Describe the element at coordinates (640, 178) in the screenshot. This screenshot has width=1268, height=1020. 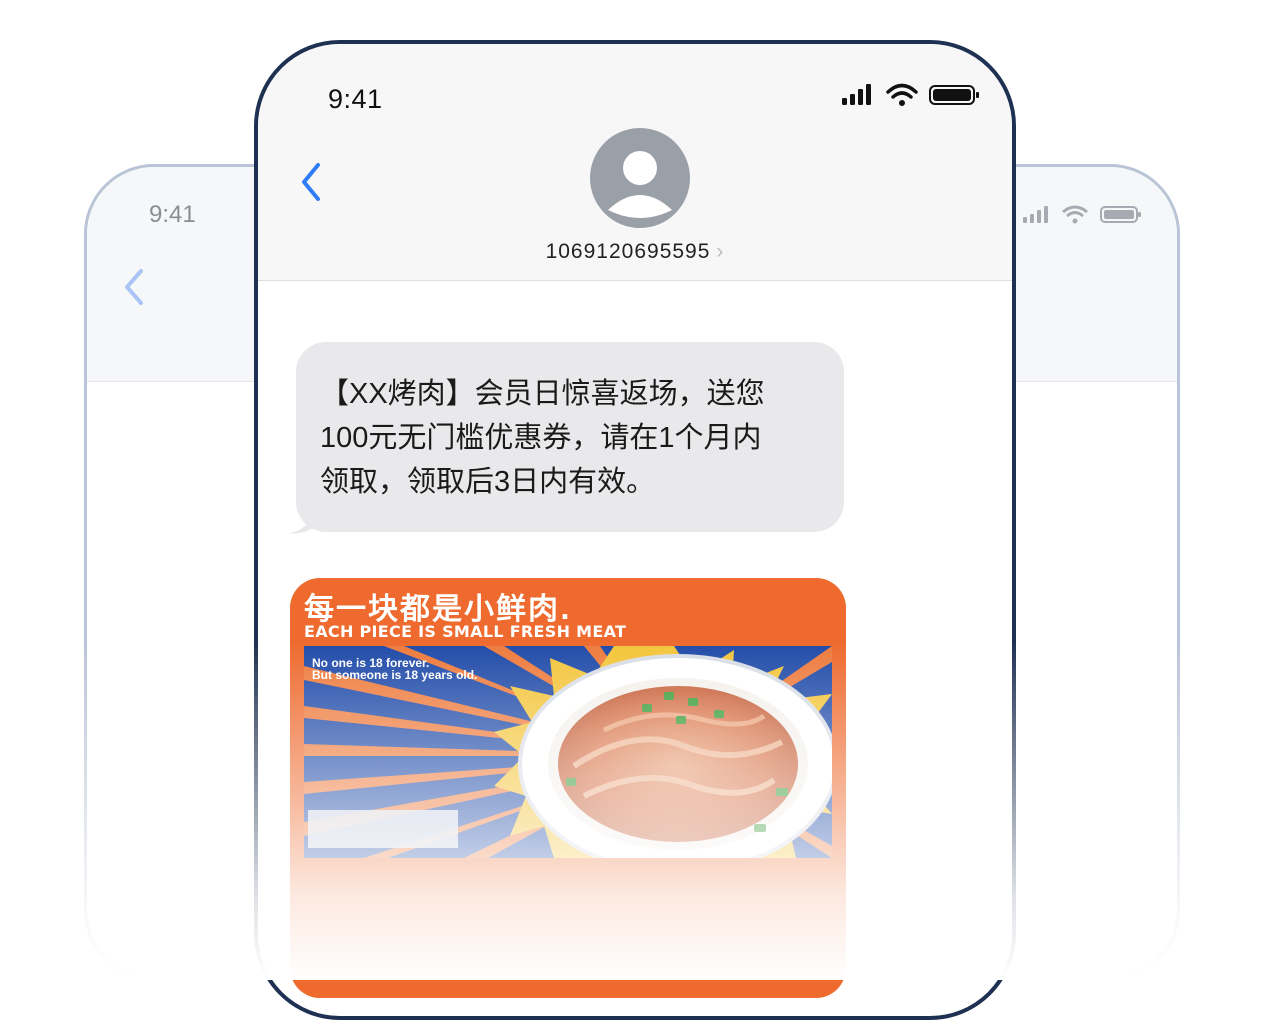
I see `contact-avatar-icon` at that location.